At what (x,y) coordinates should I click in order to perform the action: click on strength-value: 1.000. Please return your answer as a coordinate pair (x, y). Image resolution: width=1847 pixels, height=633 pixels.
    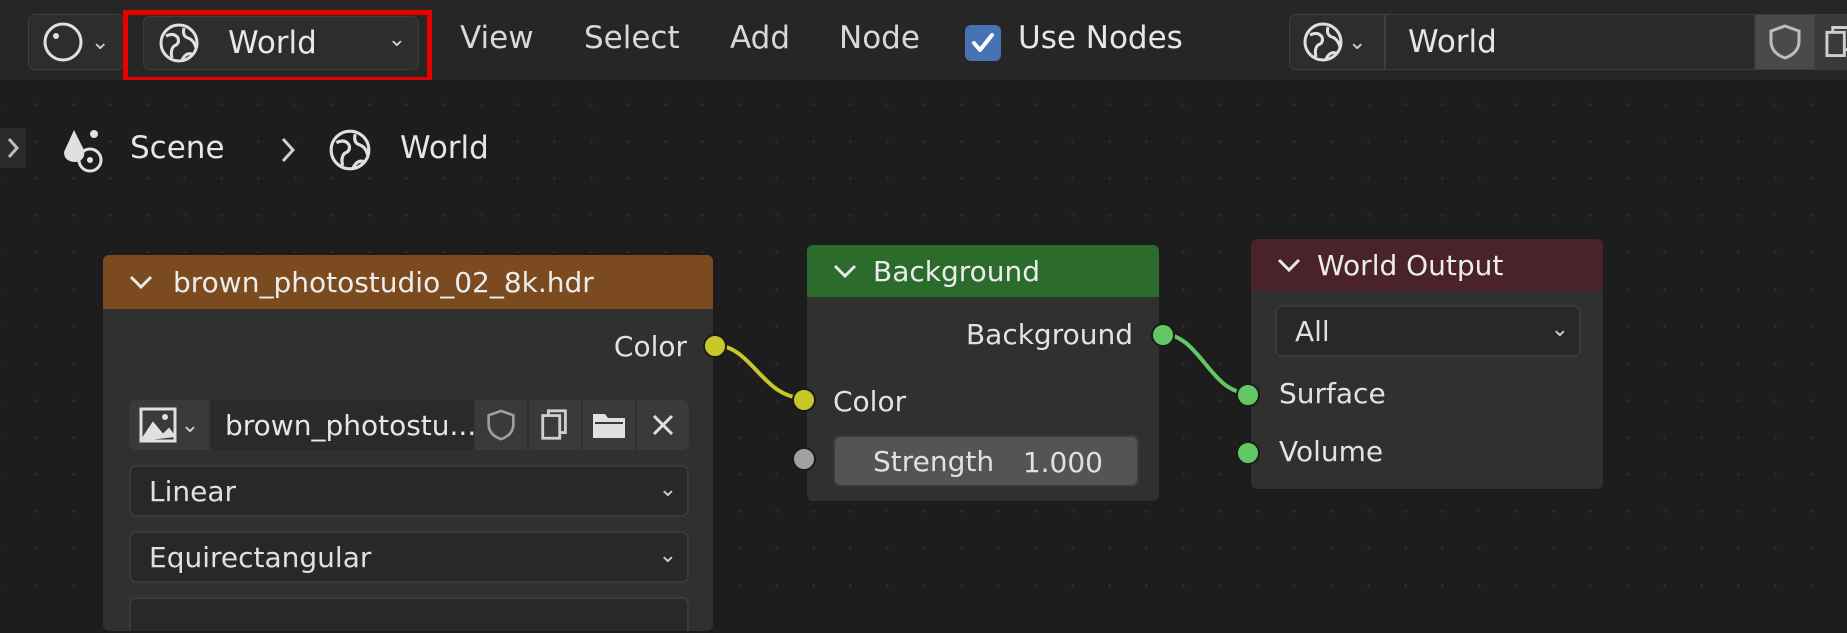
    Looking at the image, I should click on (1062, 462).